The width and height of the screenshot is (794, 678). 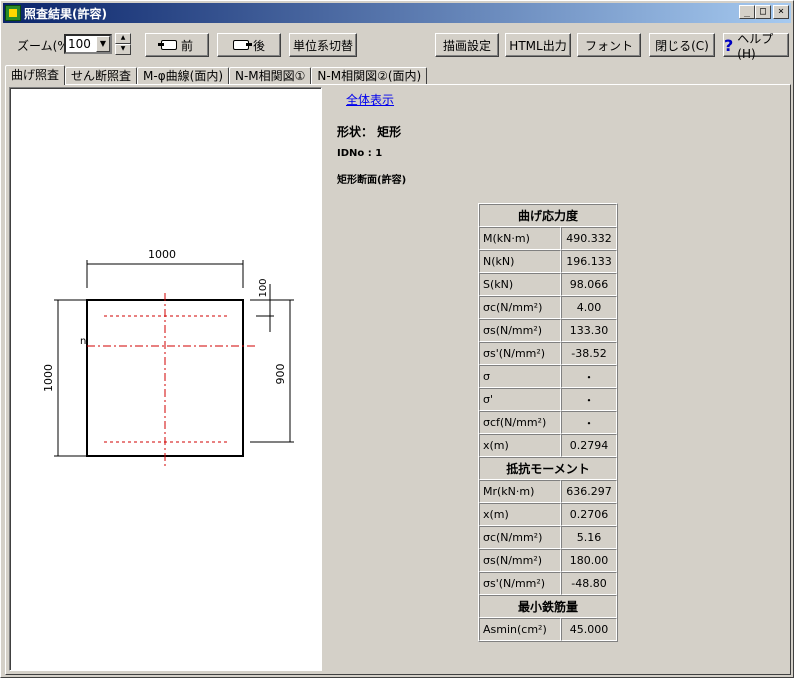 I want to click on spin-up-icon: ▲, so click(x=123, y=38).